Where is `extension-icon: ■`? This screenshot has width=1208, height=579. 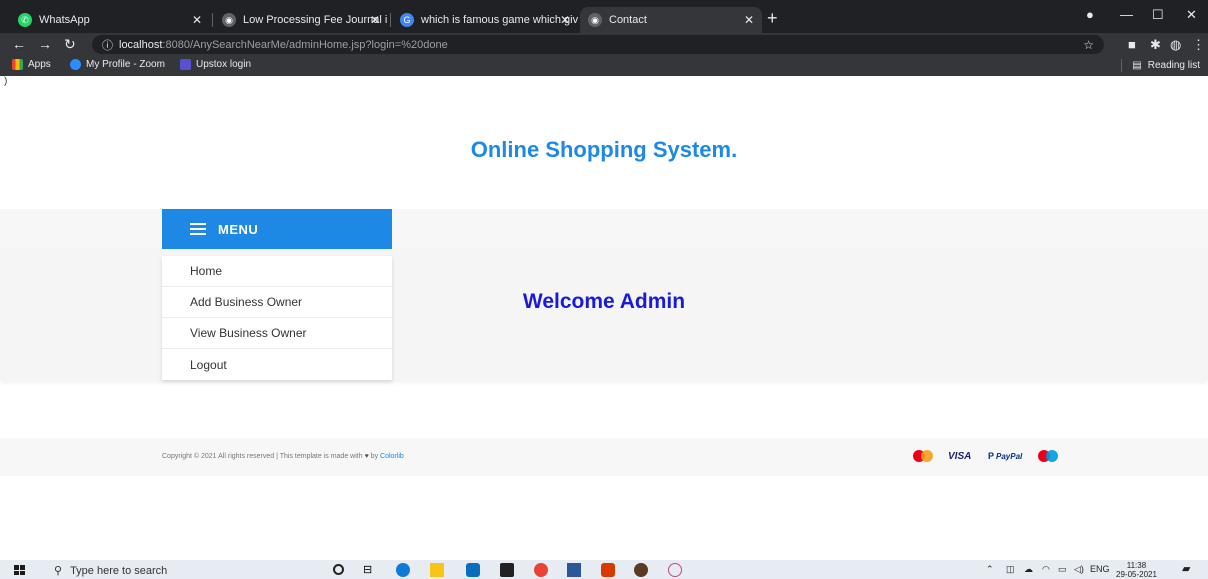 extension-icon: ■ is located at coordinates (1132, 44).